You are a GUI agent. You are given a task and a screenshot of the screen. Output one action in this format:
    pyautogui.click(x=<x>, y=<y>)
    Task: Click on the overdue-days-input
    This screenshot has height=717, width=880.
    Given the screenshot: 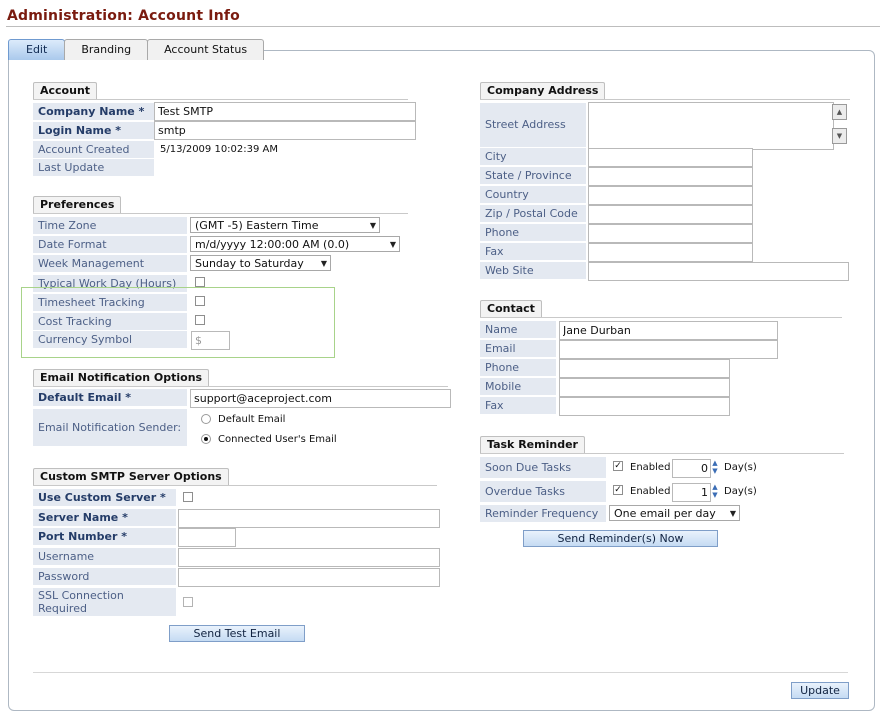 What is the action you would take?
    pyautogui.click(x=691, y=492)
    